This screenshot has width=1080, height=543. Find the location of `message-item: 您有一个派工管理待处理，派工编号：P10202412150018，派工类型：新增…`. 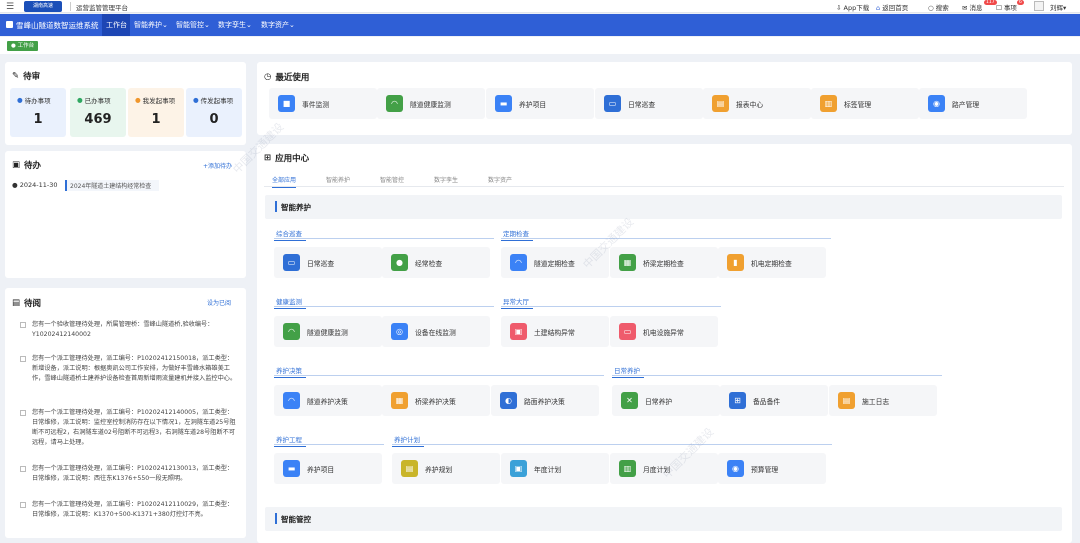

message-item: 您有一个派工管理待处理，派工编号：P10202412150018，派工类型：新增… is located at coordinates (134, 374).